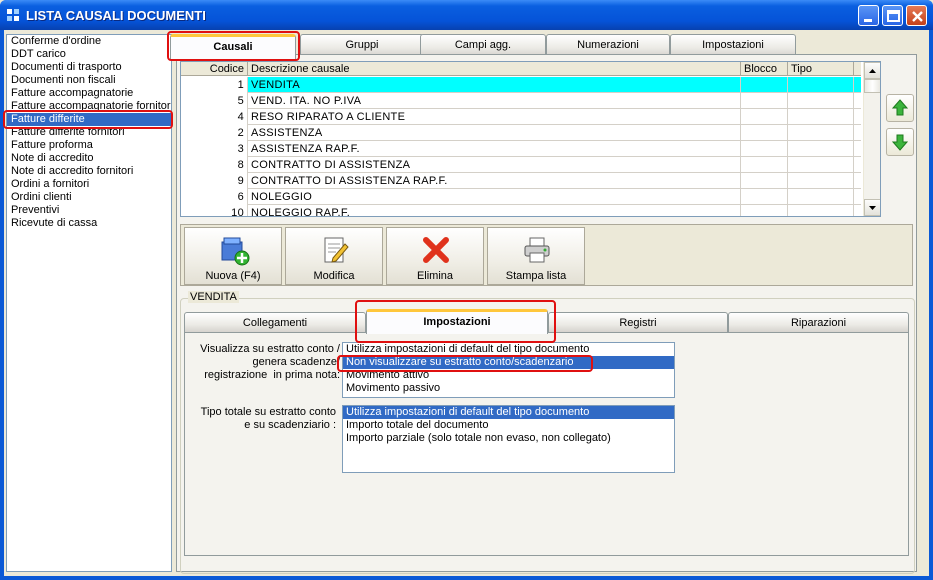 The width and height of the screenshot is (933, 580). I want to click on edit-button-label: Modifica, so click(334, 276).